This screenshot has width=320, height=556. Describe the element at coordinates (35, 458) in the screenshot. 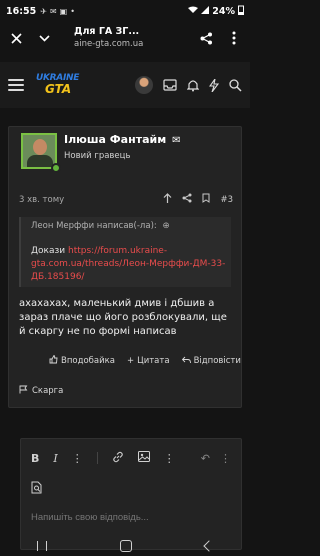

I see `bold-icon: B` at that location.